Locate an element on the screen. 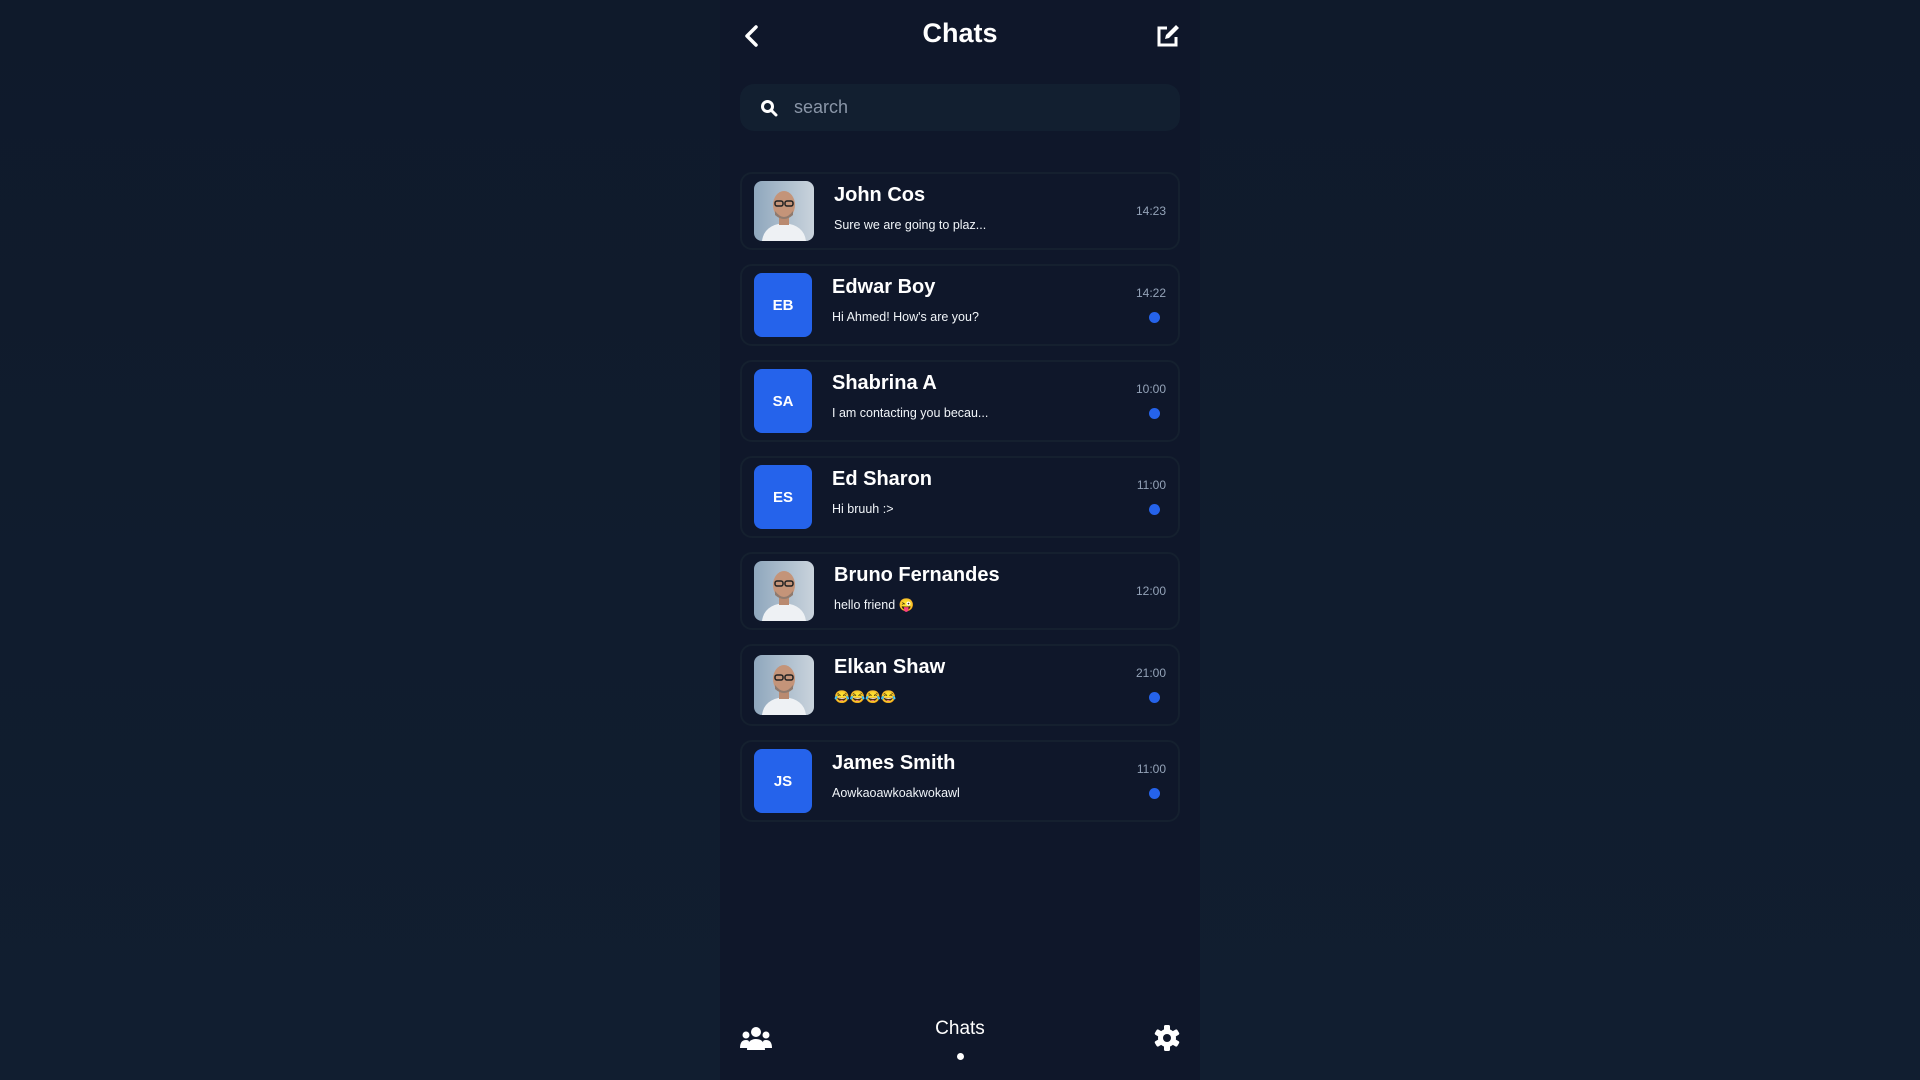  compose-button is located at coordinates (1168, 36).